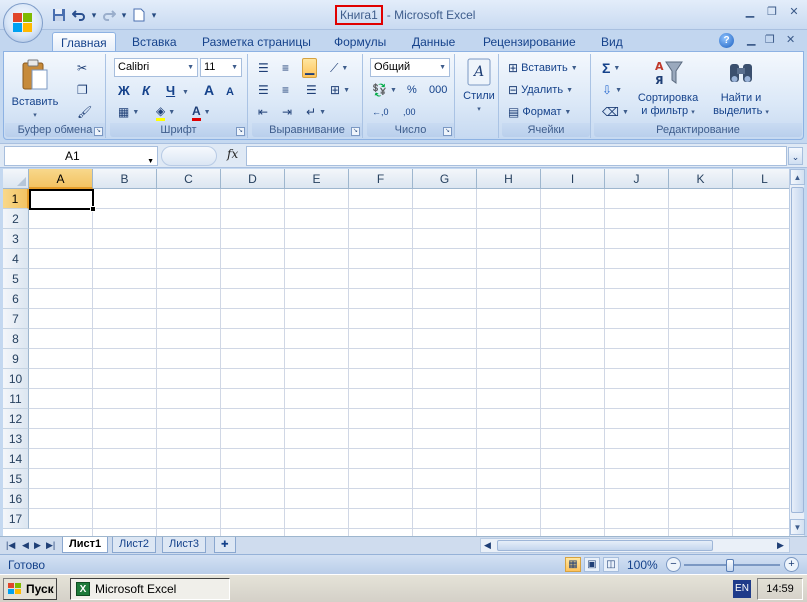 This screenshot has width=807, height=602. What do you see at coordinates (668, 88) in the screenshot?
I see `sort-filter-button: А Я Сортировка и фильтр ▾` at bounding box center [668, 88].